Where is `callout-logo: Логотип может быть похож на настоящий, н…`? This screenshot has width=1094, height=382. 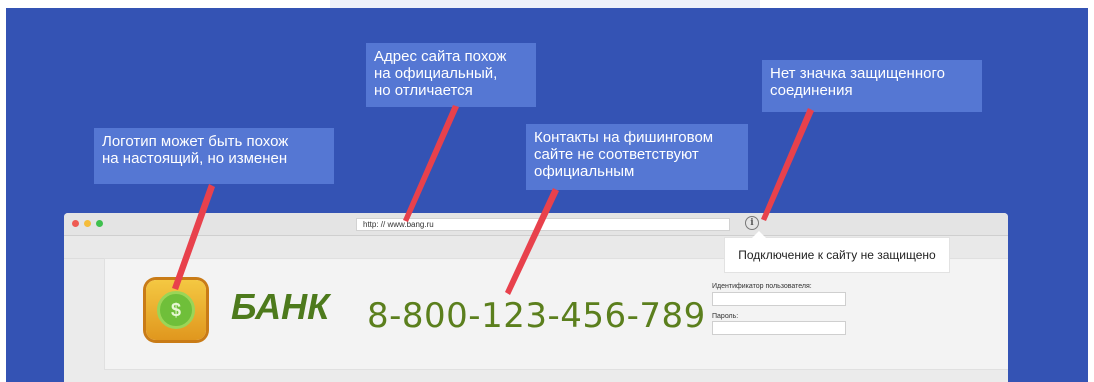
callout-logo: Логотип может быть похож на настоящий, н… is located at coordinates (214, 156).